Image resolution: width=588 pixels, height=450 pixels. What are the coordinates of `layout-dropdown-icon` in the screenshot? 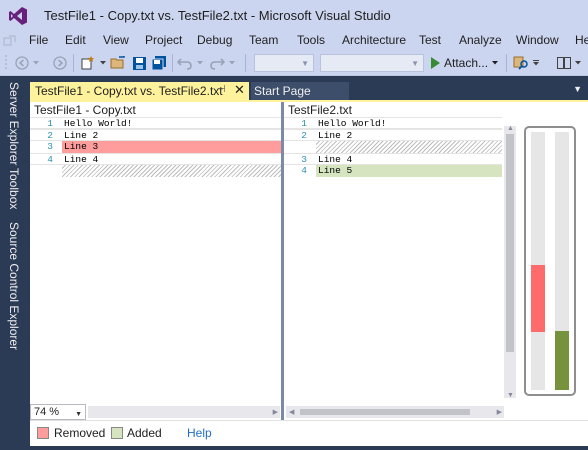 It's located at (578, 63).